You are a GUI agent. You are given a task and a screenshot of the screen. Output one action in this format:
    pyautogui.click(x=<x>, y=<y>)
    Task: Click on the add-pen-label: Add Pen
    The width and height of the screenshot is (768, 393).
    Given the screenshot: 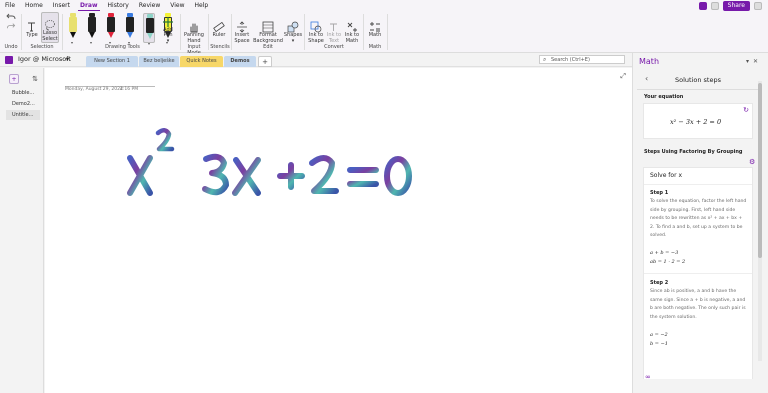 What is the action you would take?
    pyautogui.click(x=168, y=32)
    